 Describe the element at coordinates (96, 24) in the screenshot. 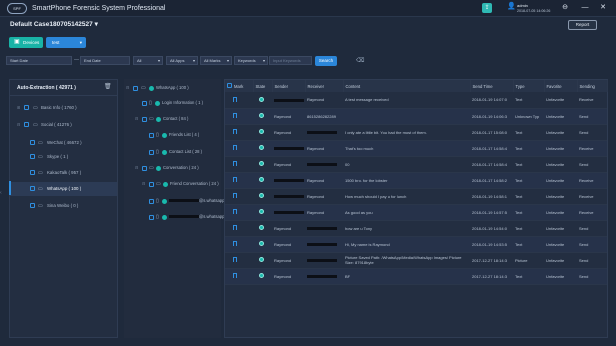

I see `chevron-down-icon: ▾` at that location.